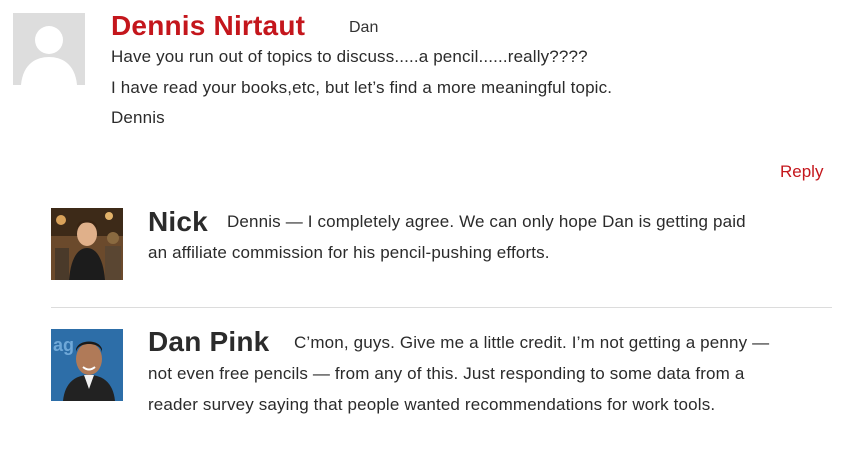 The height and width of the screenshot is (449, 857). What do you see at coordinates (49, 55) in the screenshot?
I see `default-avatar-icon` at bounding box center [49, 55].